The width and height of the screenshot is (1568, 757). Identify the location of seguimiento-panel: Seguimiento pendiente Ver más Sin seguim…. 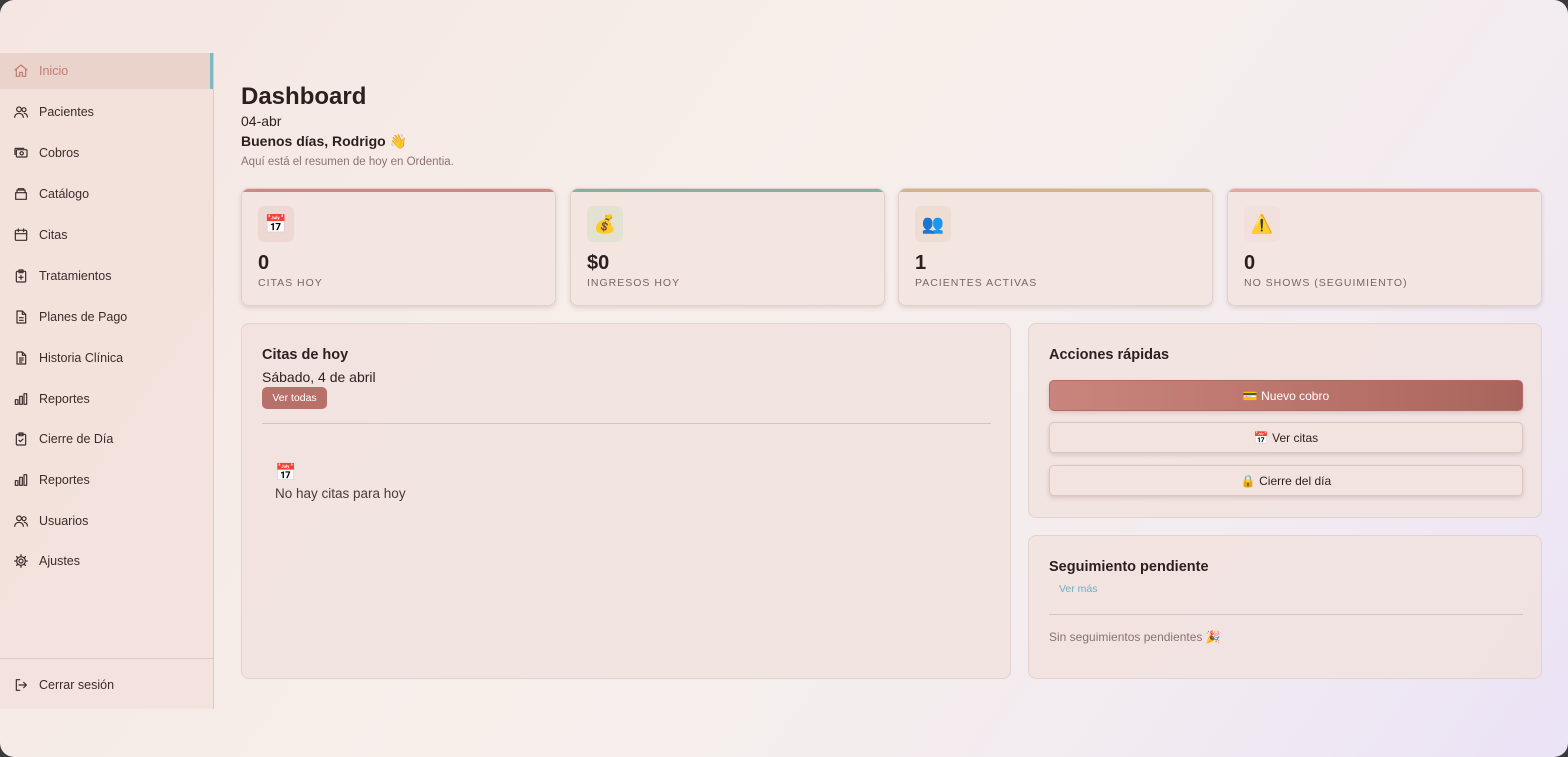
(1285, 607).